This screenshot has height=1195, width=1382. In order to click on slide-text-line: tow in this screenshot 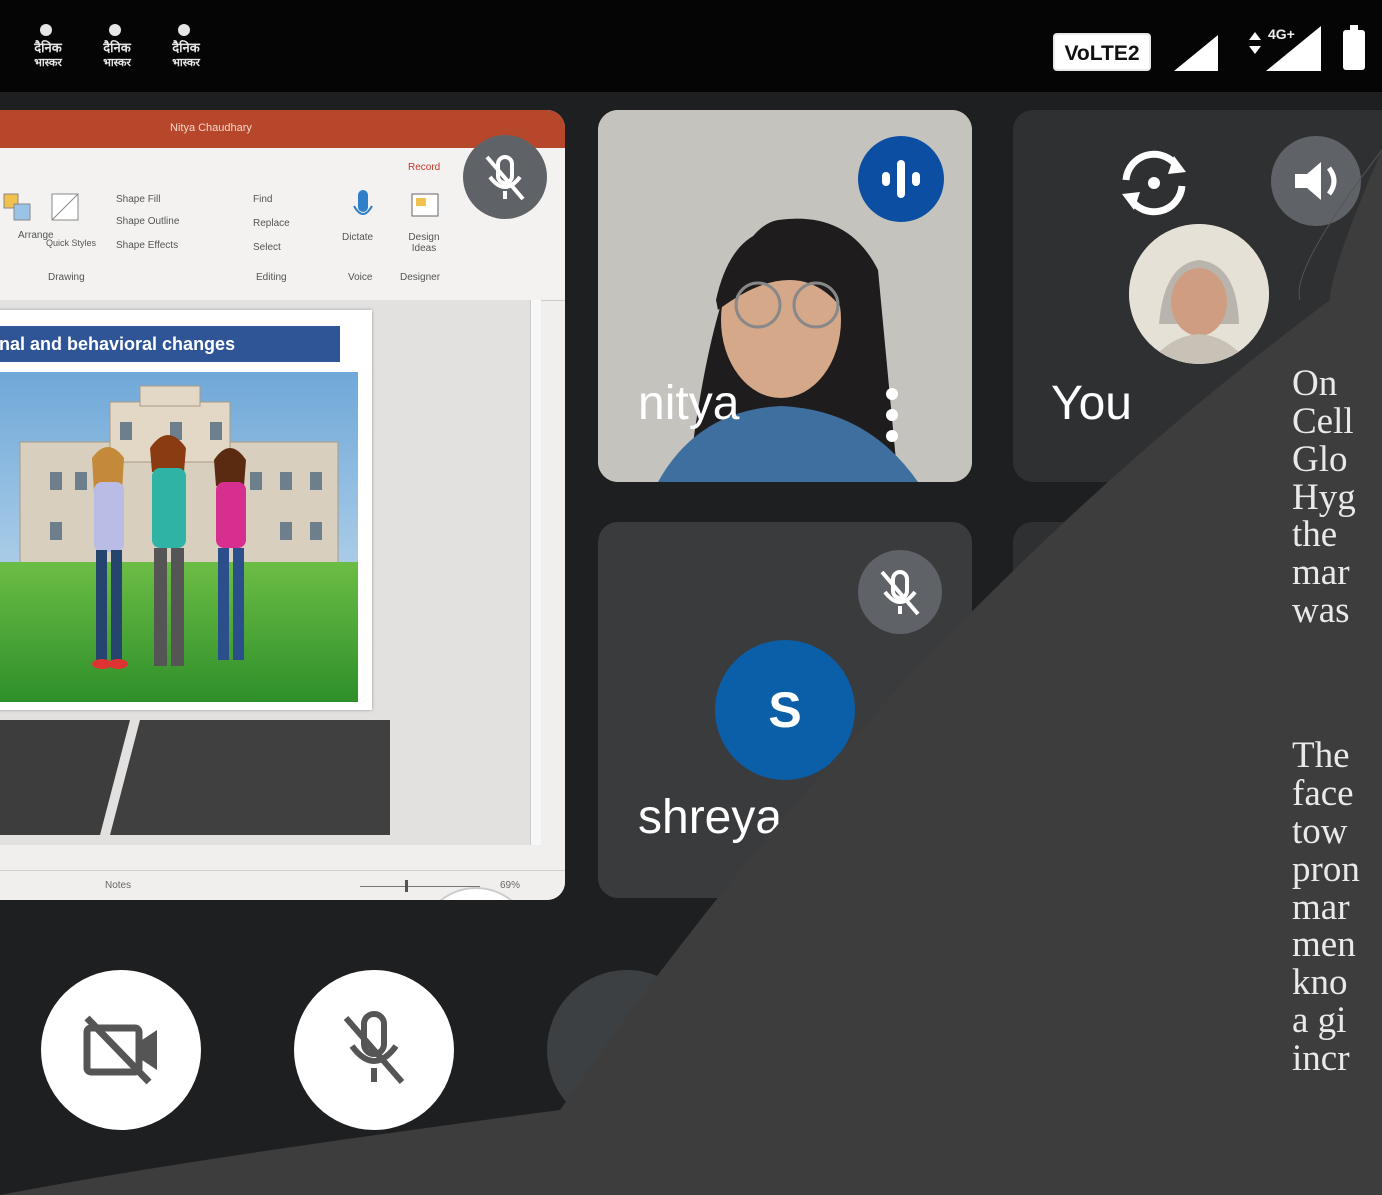, I will do `click(1320, 831)`.